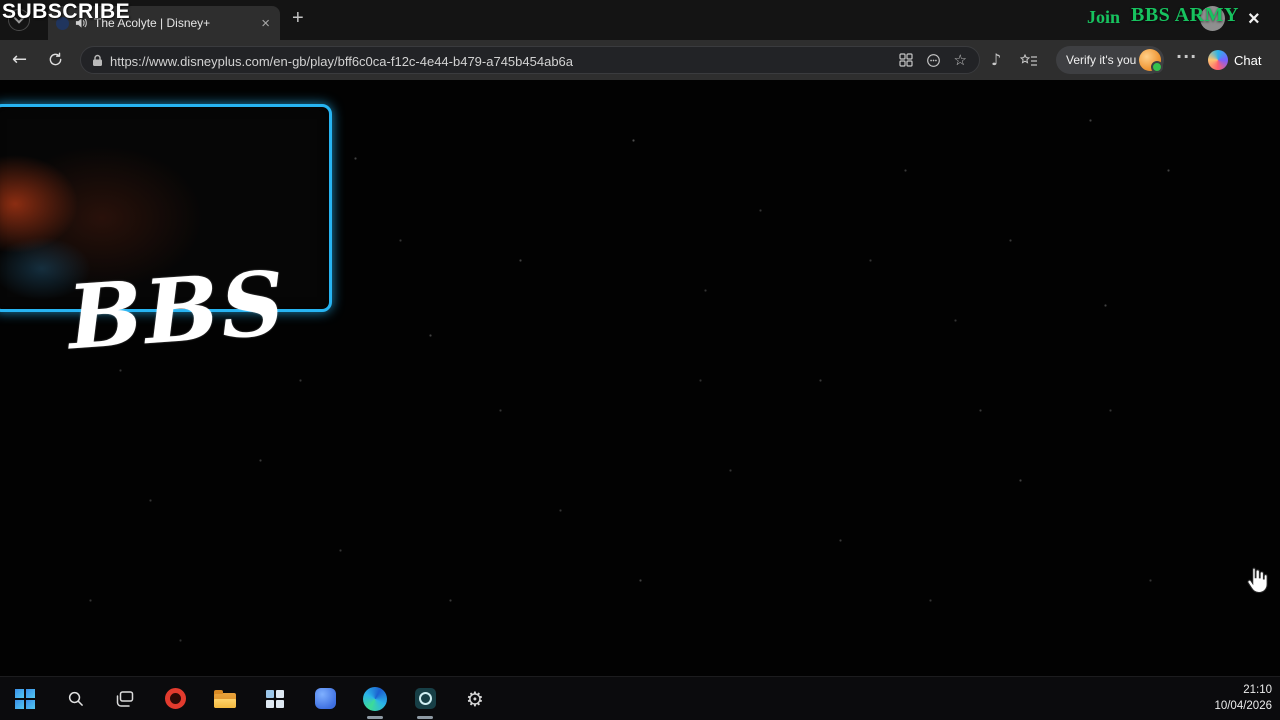  I want to click on folder-icon, so click(225, 698).